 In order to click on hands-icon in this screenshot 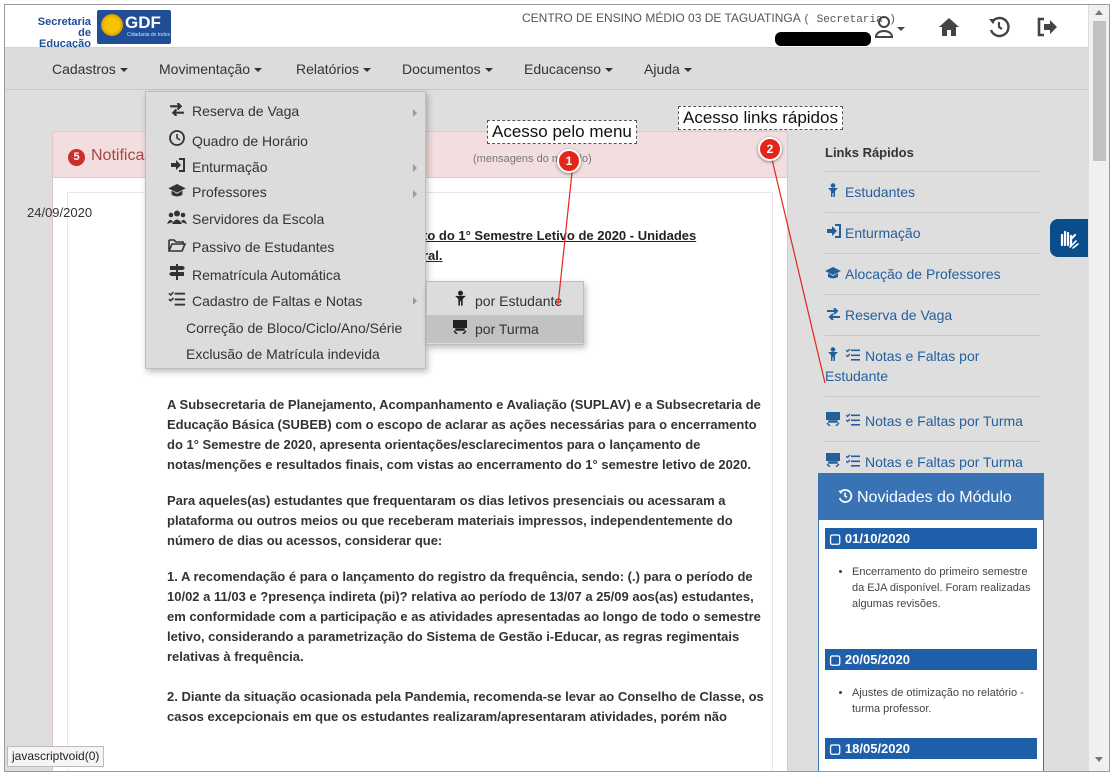, I will do `click(1069, 242)`.